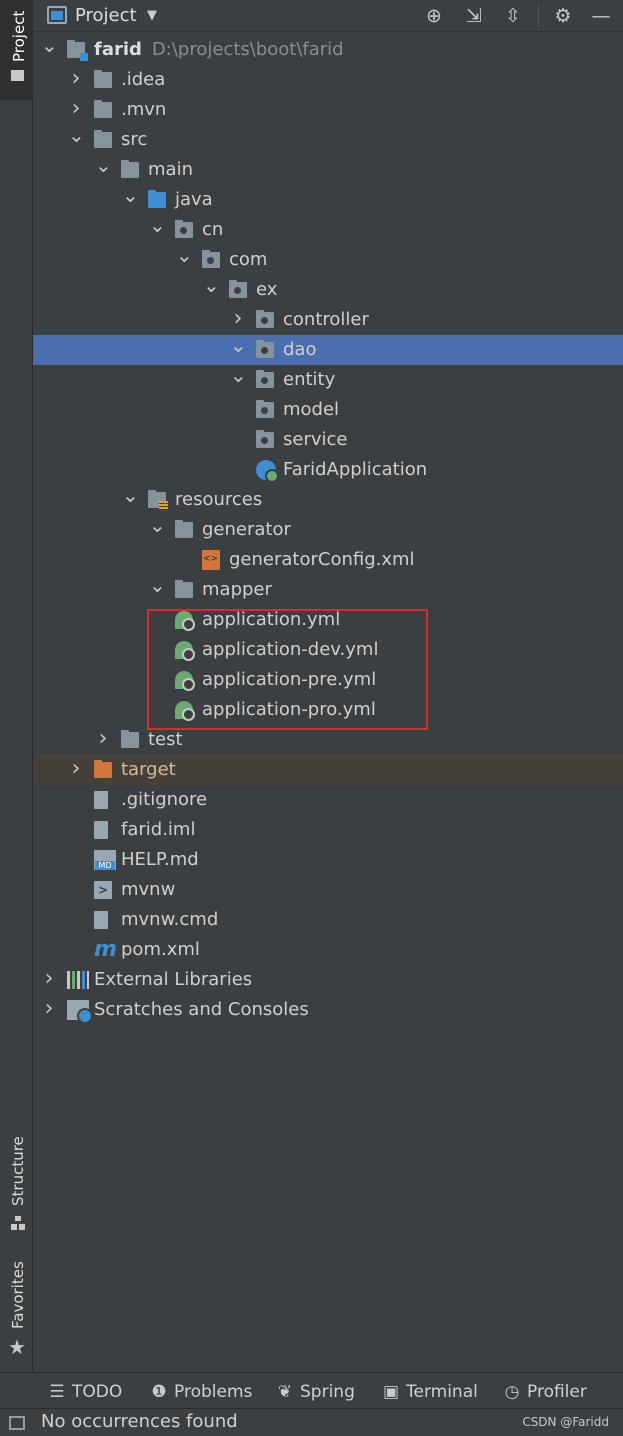 The width and height of the screenshot is (623, 1436). Describe the element at coordinates (328, 980) in the screenshot. I see `tree-row-external-libraries: › External Libraries` at that location.